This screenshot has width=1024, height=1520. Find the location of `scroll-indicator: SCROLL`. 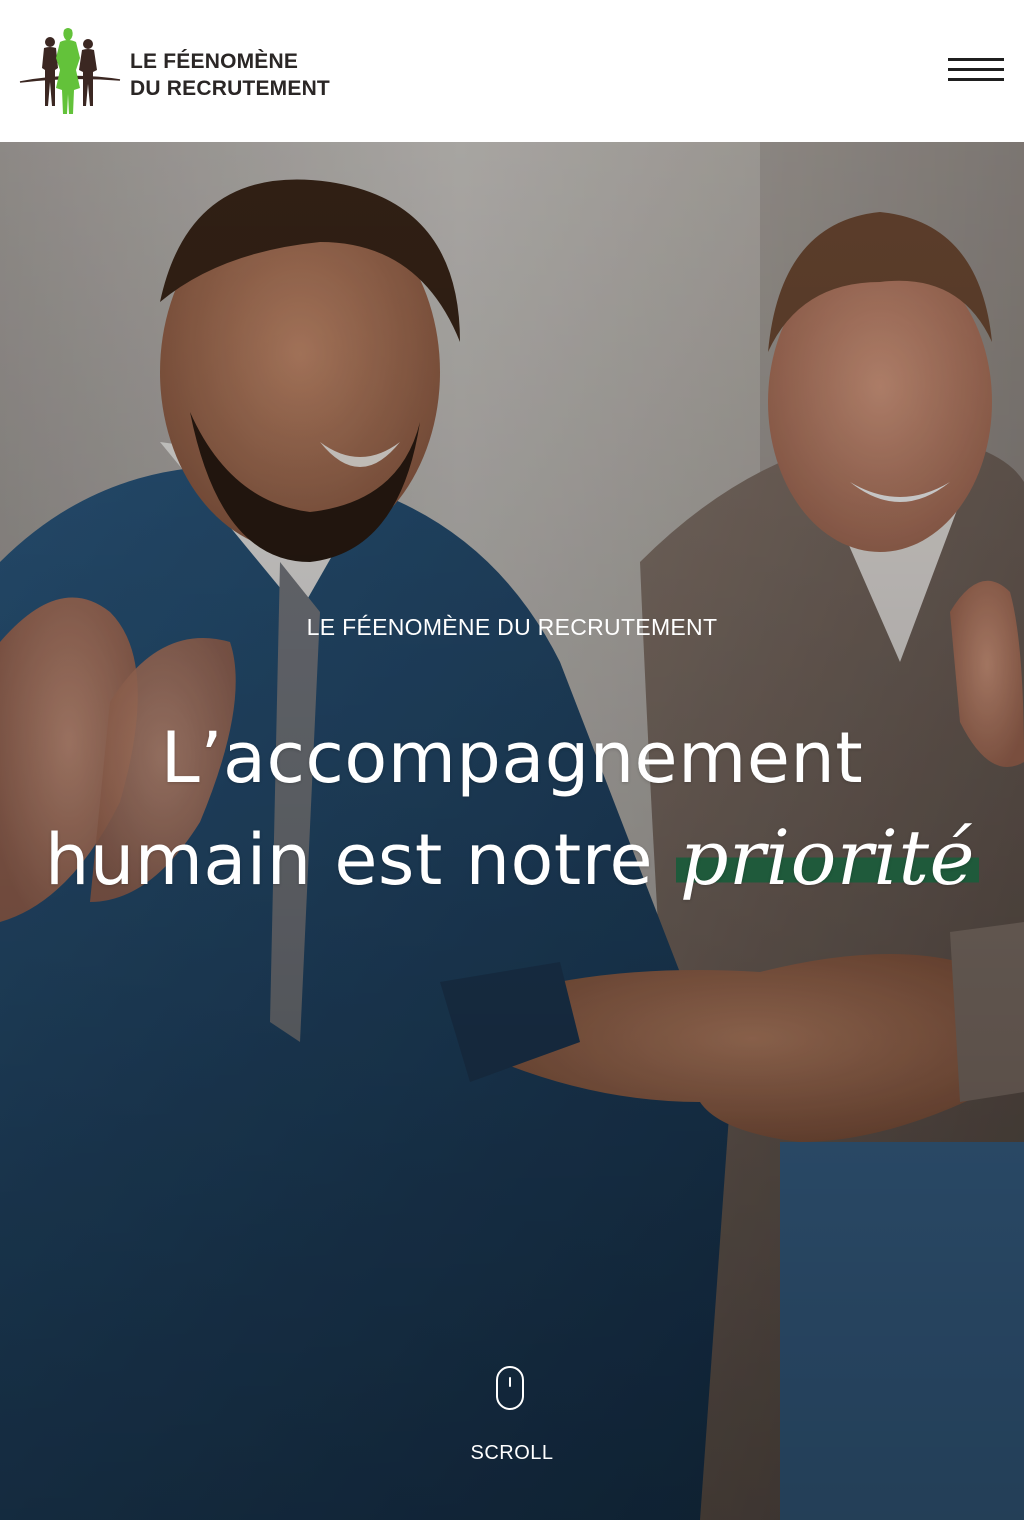

scroll-indicator: SCROLL is located at coordinates (512, 1419).